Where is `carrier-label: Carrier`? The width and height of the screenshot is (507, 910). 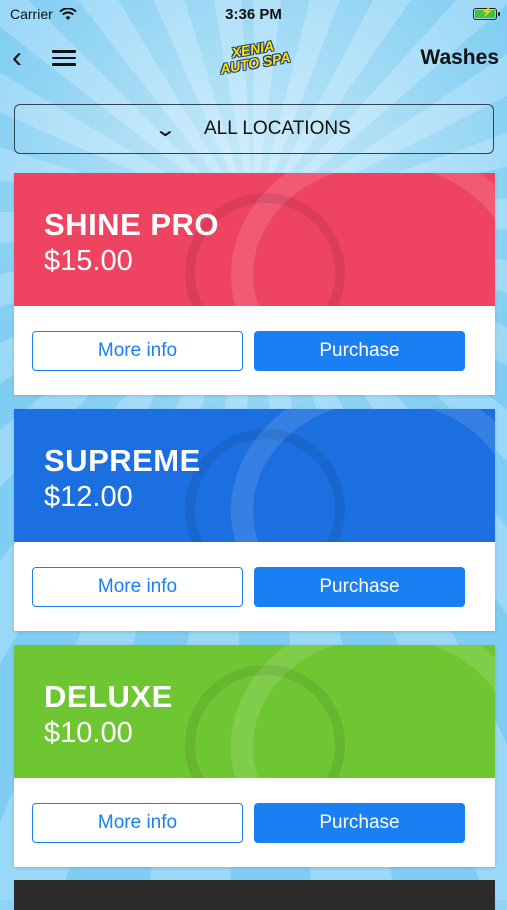
carrier-label: Carrier is located at coordinates (31, 14).